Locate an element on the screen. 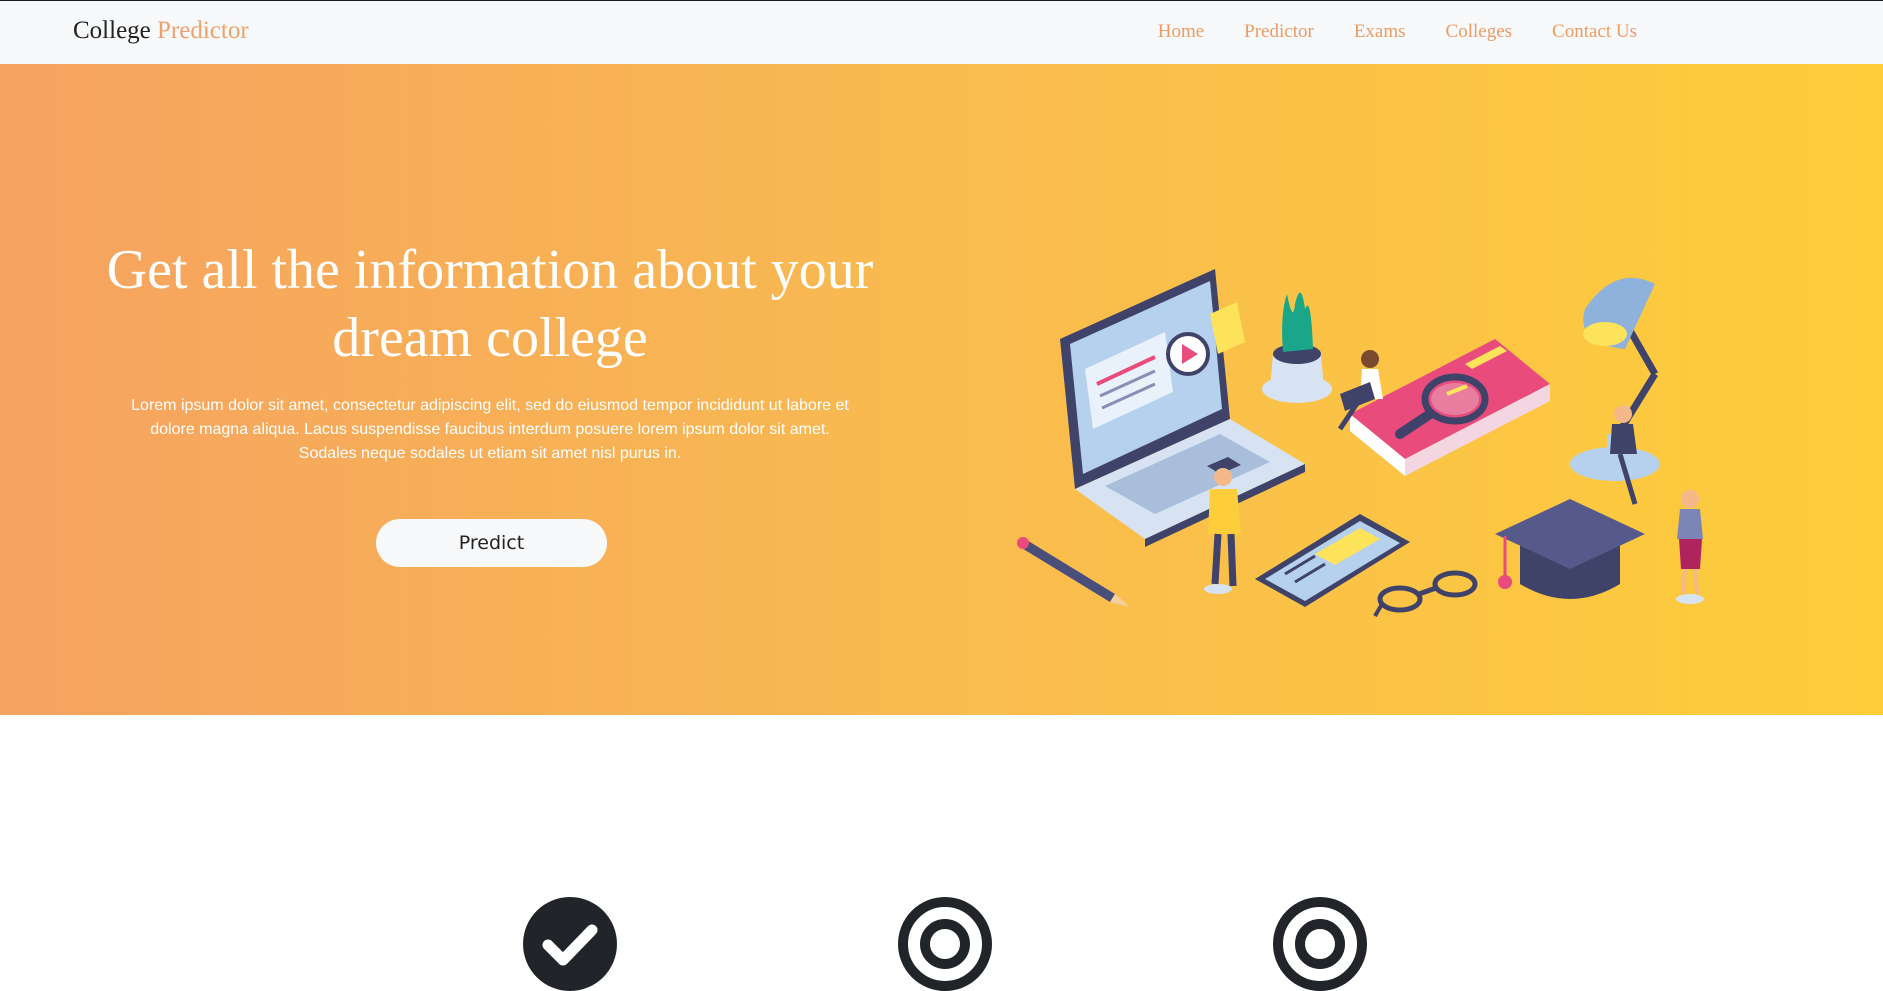 The image size is (1883, 991). glasses-icon is located at coordinates (1425, 594).